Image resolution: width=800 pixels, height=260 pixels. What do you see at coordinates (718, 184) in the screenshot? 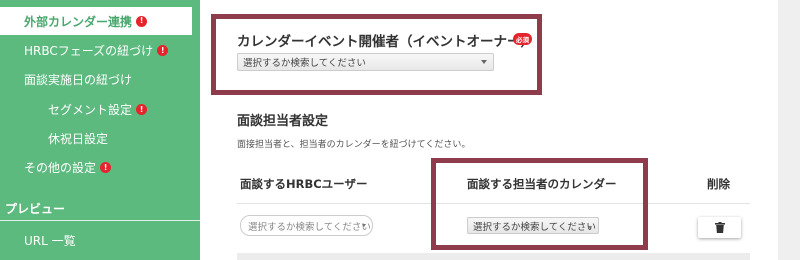
I see `column-header-delete: 削除` at bounding box center [718, 184].